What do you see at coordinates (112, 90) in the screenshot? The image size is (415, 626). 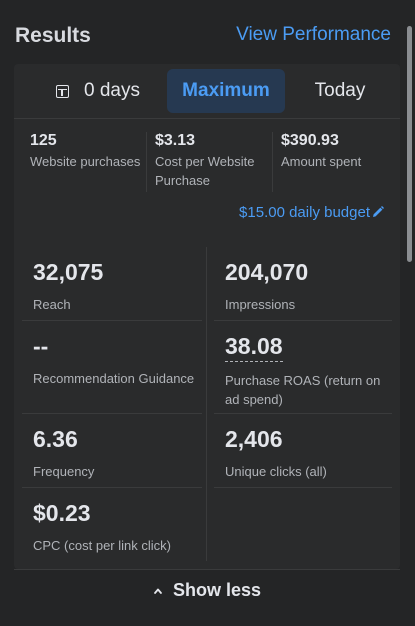 I see `tab-days-label: 0 days` at bounding box center [112, 90].